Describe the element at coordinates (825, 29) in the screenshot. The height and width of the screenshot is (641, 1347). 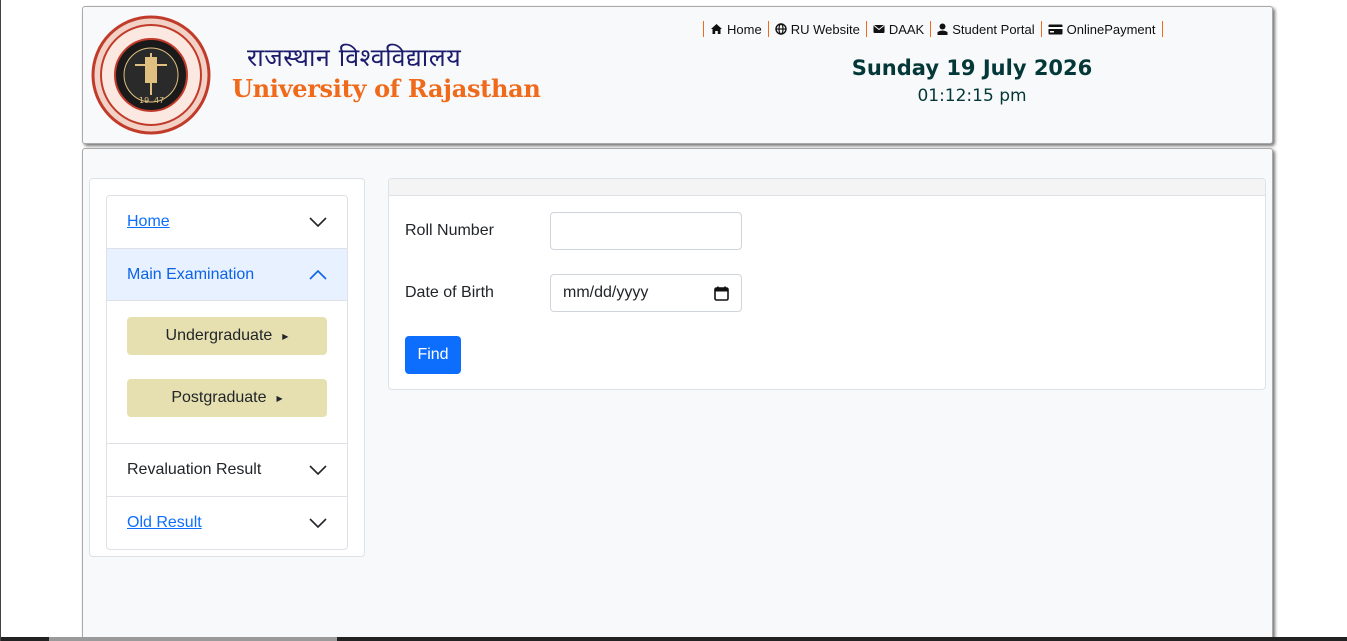
I see `nav-ru-website-label: RU Website` at that location.